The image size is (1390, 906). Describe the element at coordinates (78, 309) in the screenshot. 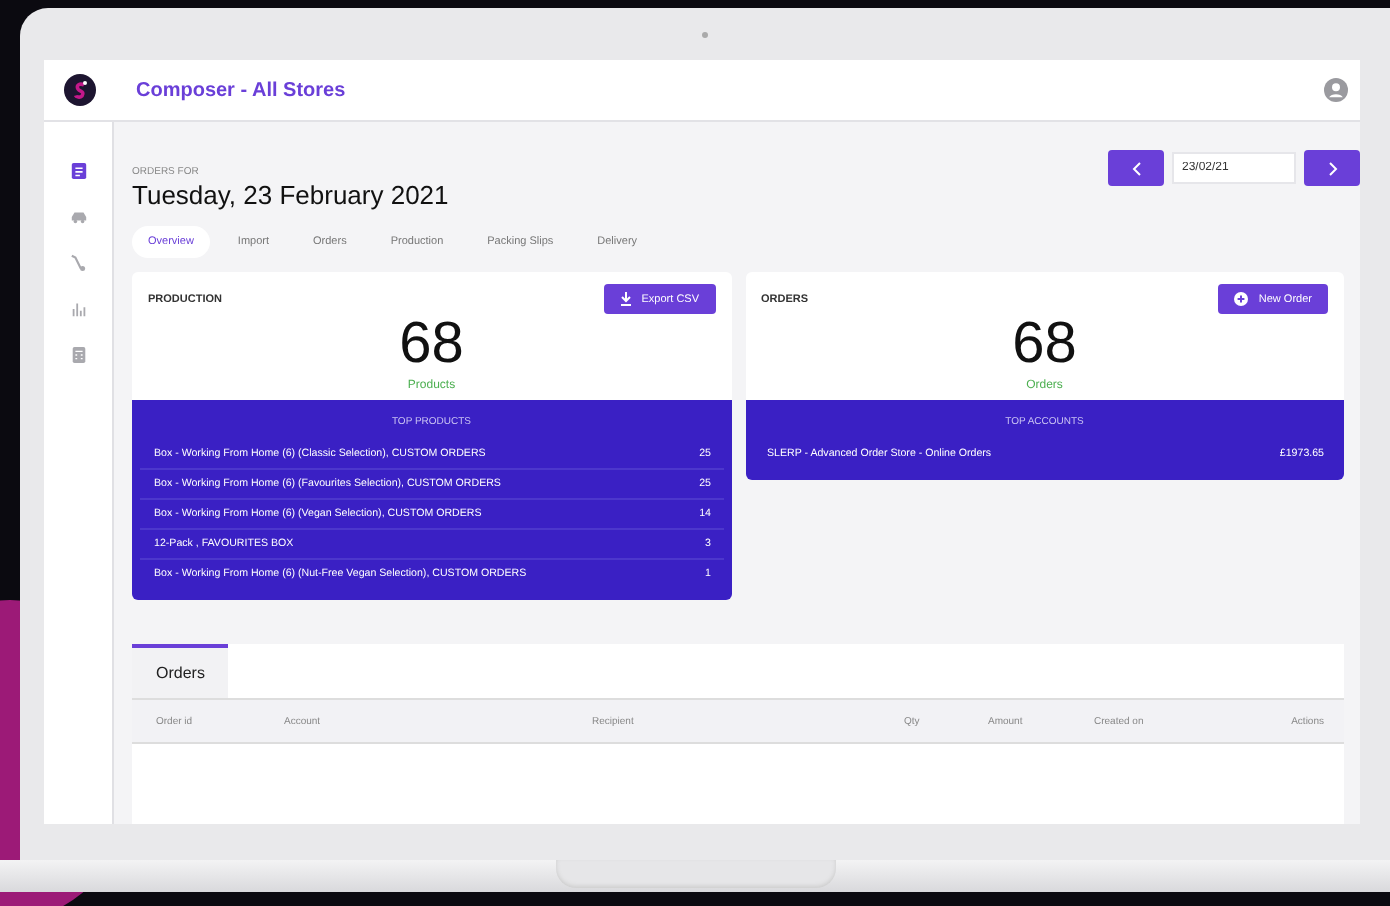

I see `bar-chart-icon` at that location.